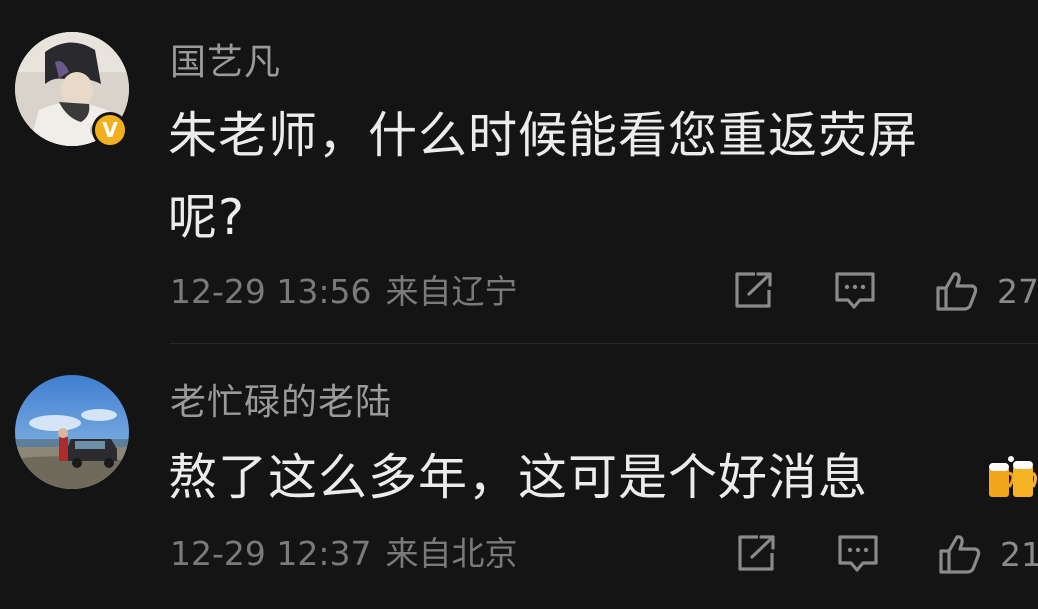 This screenshot has height=609, width=1038. What do you see at coordinates (1017, 291) in the screenshot?
I see `like-count: 27` at bounding box center [1017, 291].